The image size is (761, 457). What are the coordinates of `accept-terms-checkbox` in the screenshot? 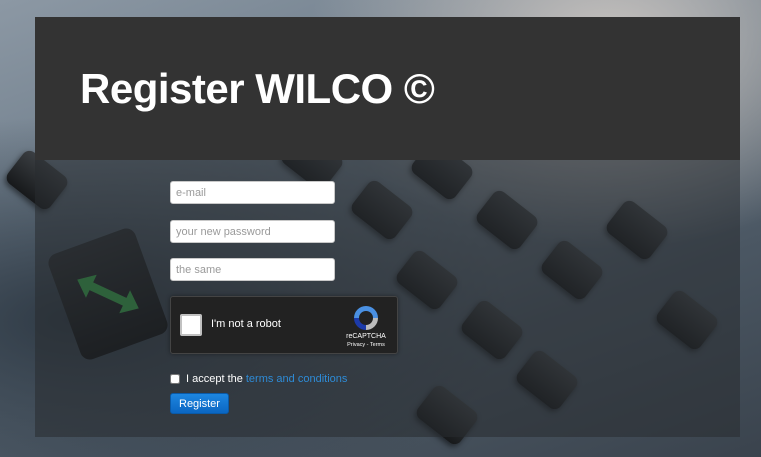 It's located at (175, 379).